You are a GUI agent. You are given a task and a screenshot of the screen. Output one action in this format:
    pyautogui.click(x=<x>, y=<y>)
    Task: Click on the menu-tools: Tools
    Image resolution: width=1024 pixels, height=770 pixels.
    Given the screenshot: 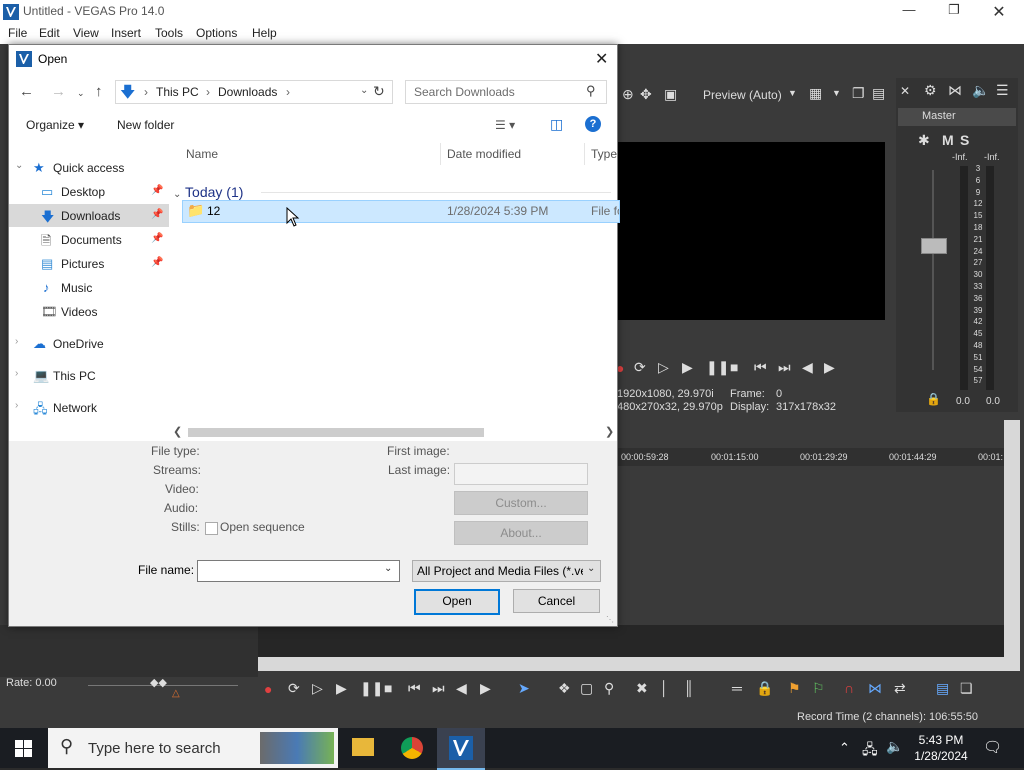 What is the action you would take?
    pyautogui.click(x=169, y=33)
    